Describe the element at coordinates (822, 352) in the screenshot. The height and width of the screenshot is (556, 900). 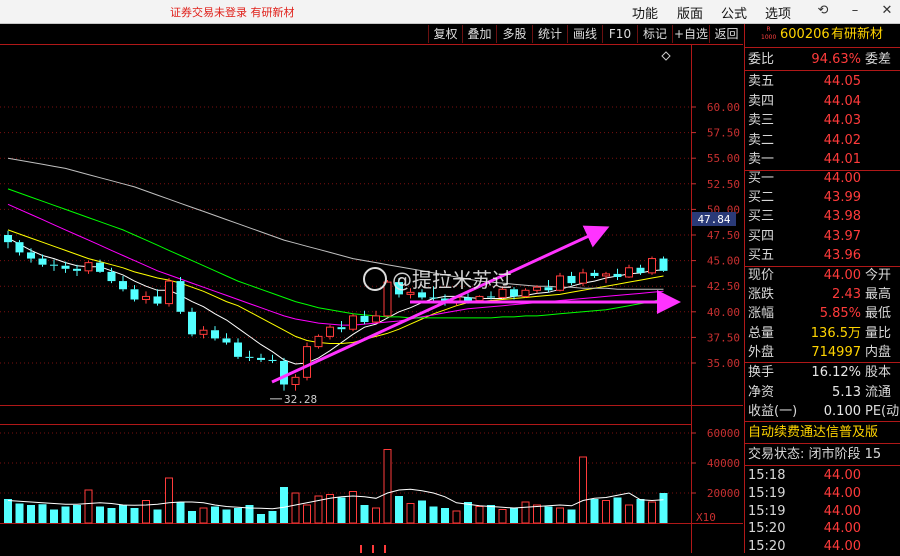
I see `stat-row-4: 外盘 714997 内盘` at that location.